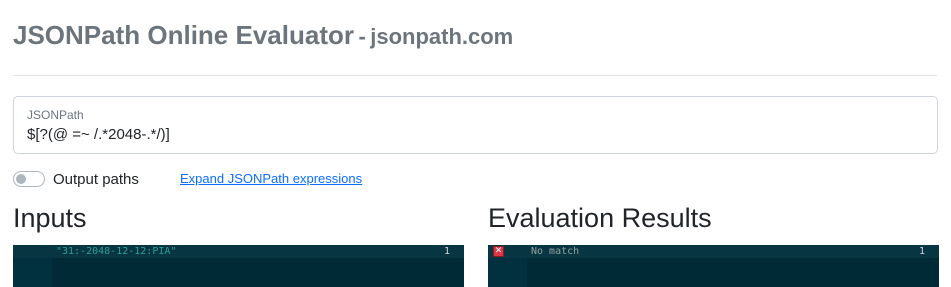 This screenshot has height=287, width=951. Describe the element at coordinates (238, 266) in the screenshot. I see `inputs-editor: 1 "31:-2048-12-12:PIA"` at that location.